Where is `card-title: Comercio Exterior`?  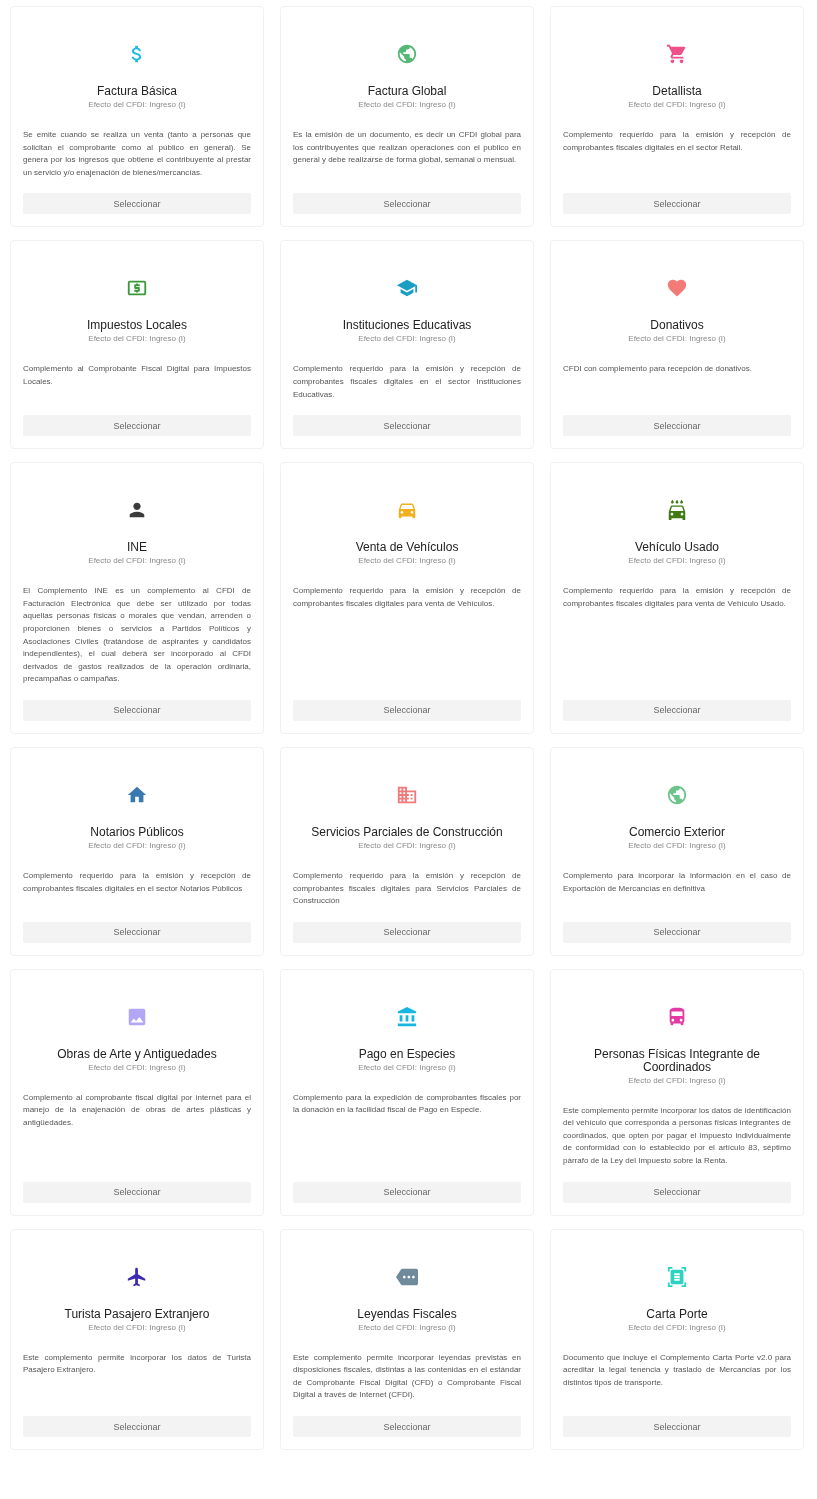
card-title: Comercio Exterior is located at coordinates (677, 832).